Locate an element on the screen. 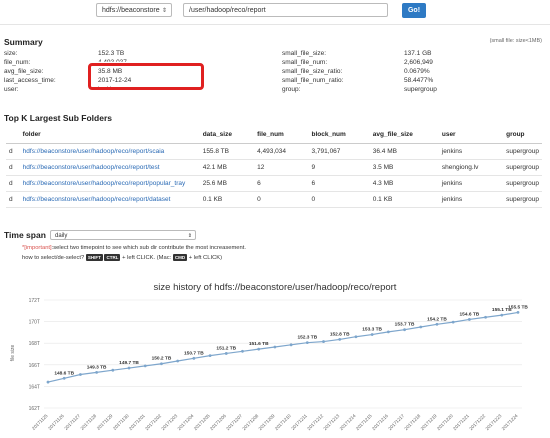  summary-key-small-num-ratio: small_file_num_ratio: is located at coordinates (313, 80).